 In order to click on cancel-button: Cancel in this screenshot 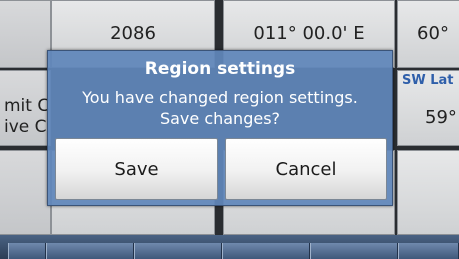, I will do `click(306, 169)`.